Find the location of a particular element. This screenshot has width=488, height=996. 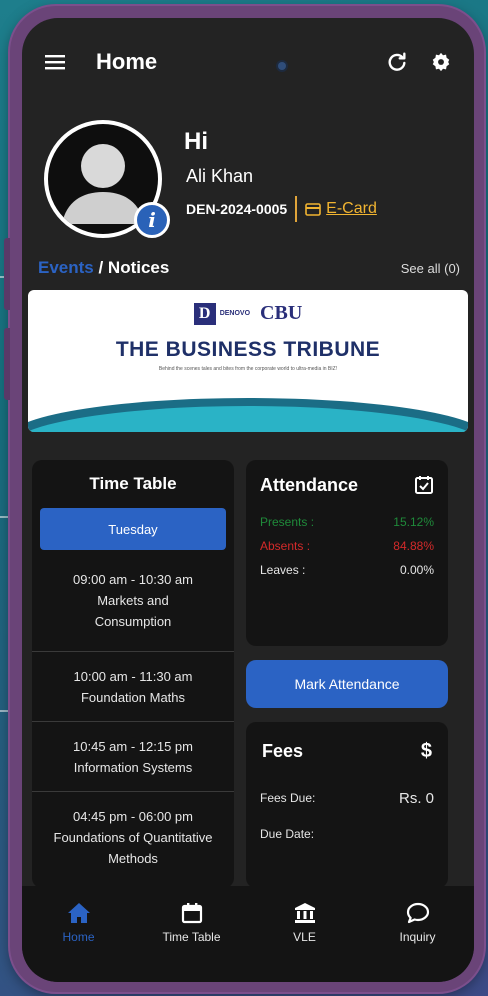

ecard-link: E-Card is located at coordinates (341, 209).